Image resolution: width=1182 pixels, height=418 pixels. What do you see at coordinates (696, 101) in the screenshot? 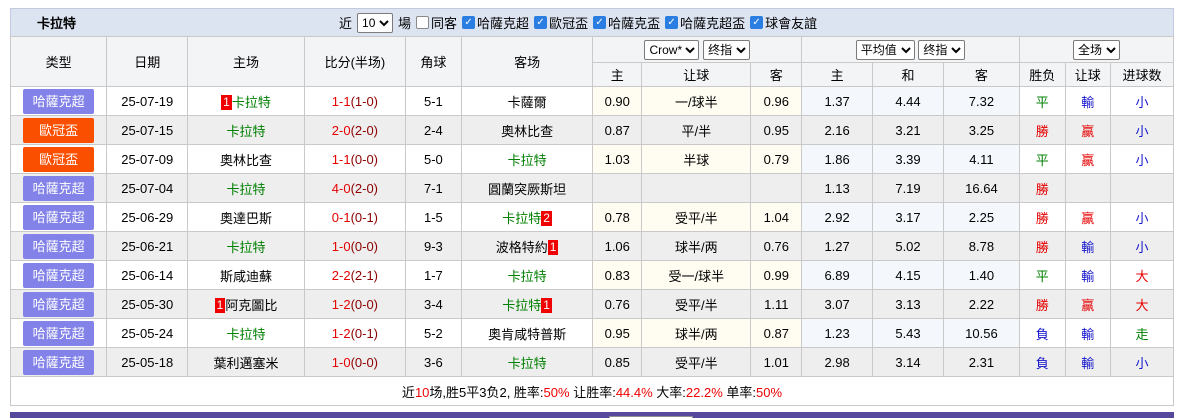
I see `handicap-line: 一/球半` at bounding box center [696, 101].